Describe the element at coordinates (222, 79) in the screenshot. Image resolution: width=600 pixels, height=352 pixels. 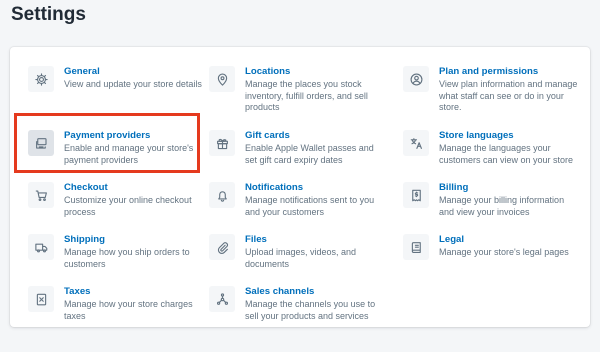
I see `location-pin-icon` at that location.